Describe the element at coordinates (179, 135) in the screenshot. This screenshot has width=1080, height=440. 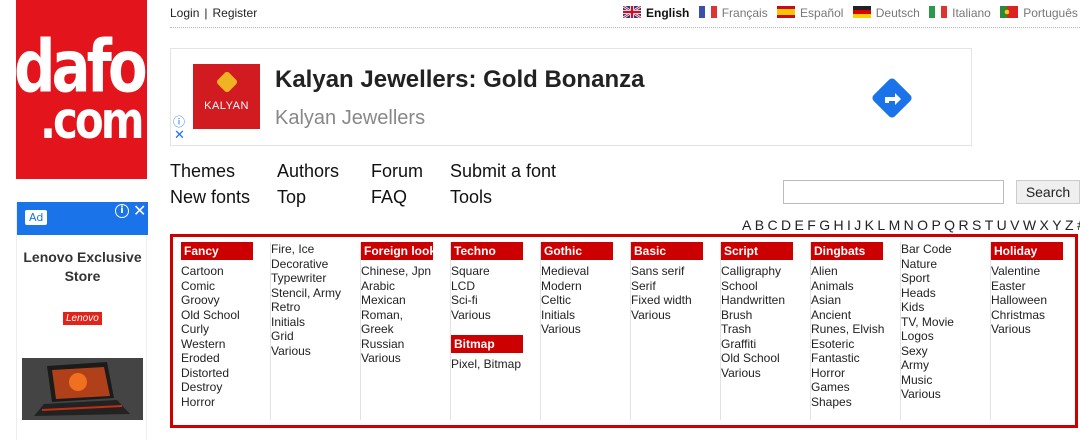
I see `banner-close-icon: ✕` at that location.